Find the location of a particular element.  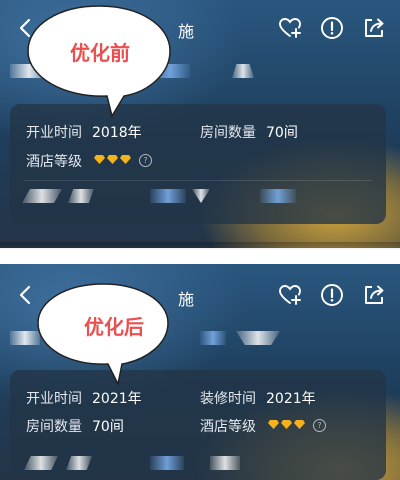

panel-separator-shadow is located at coordinates (200, 246).